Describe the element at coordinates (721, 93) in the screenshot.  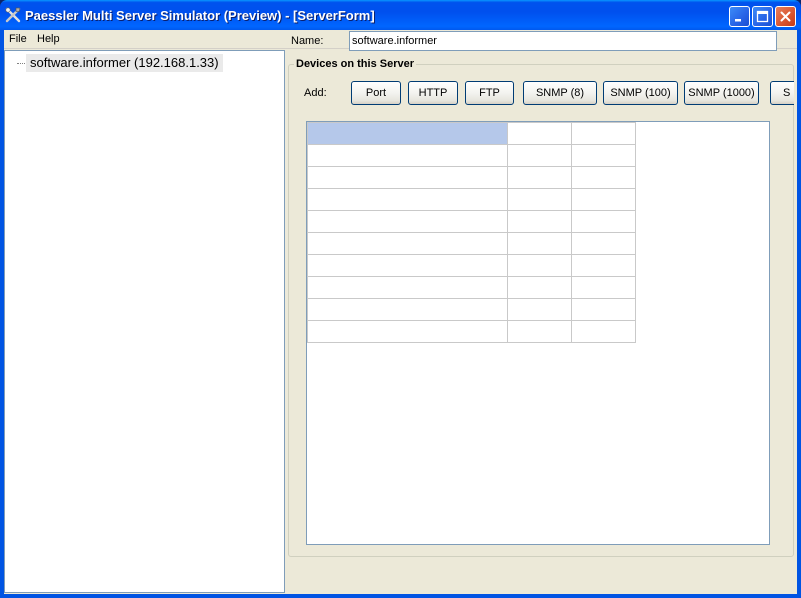
I see `add-snmp1000-button: SNMP (1000)` at that location.